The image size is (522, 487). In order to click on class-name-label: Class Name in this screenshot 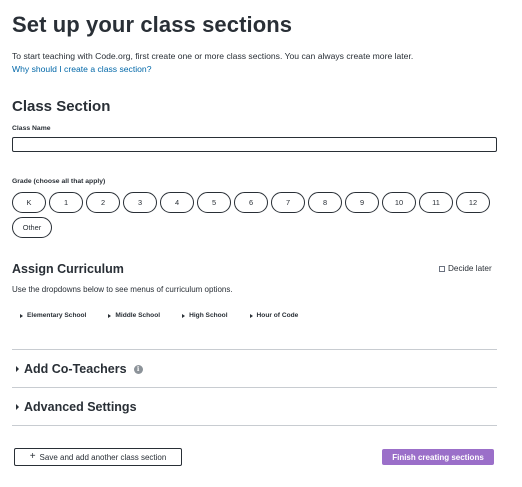, I will do `click(31, 128)`.